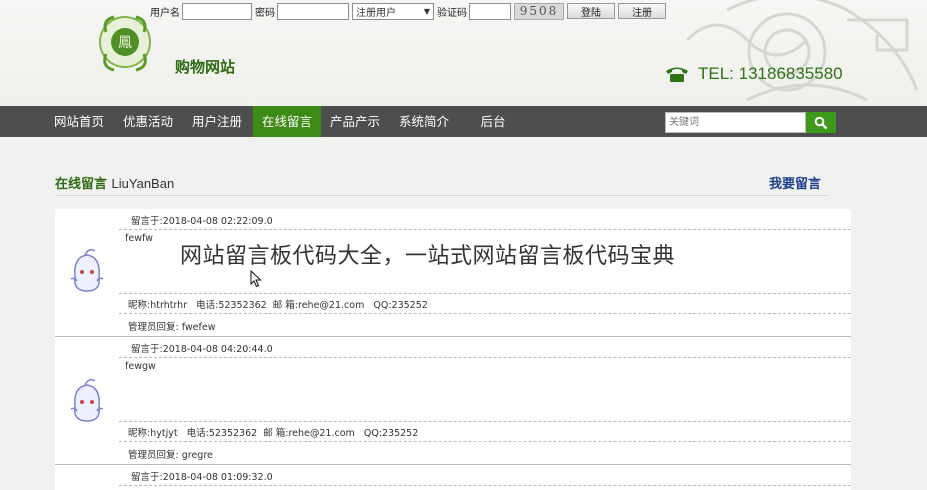  I want to click on login-bar: 用户名 密码 注册用户 ▼ 验证码 9508 登陆 注册, so click(409, 11).